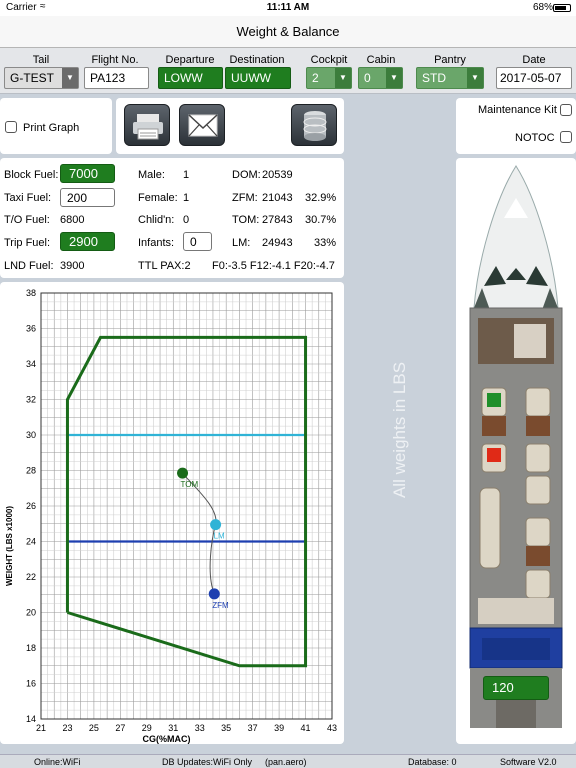 The height and width of the screenshot is (768, 576). Describe the element at coordinates (516, 126) in the screenshot. I see `options-panel: Maintenance Kit NOTOC` at that location.